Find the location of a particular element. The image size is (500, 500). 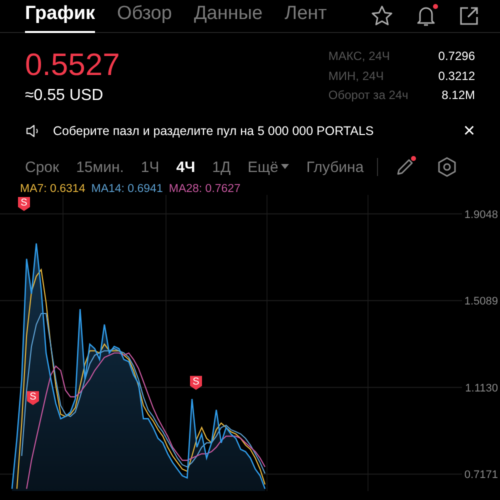

interval-tab: Глубина is located at coordinates (335, 167).